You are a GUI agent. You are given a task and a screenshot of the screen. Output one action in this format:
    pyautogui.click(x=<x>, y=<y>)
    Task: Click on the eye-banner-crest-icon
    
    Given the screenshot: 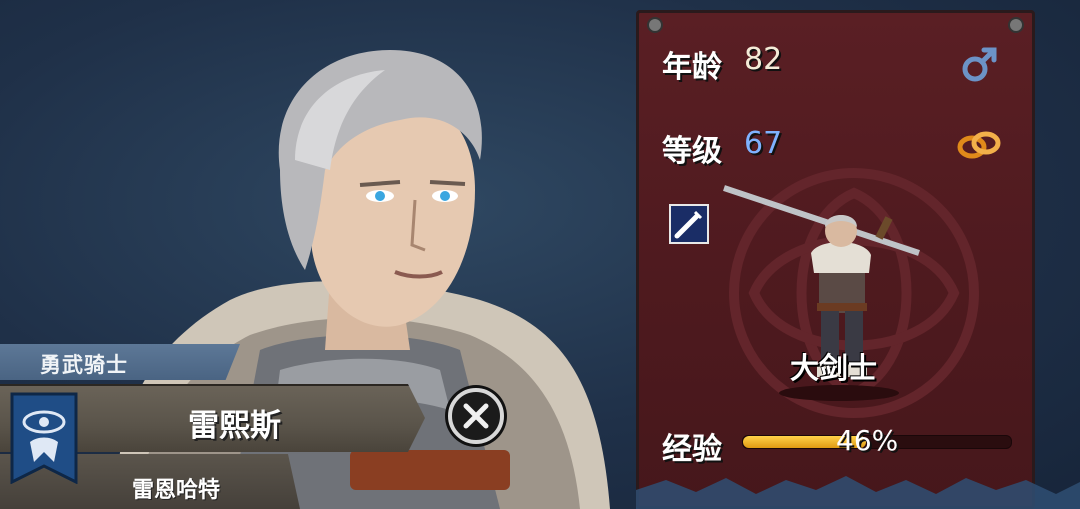 What is the action you would take?
    pyautogui.click(x=44, y=438)
    